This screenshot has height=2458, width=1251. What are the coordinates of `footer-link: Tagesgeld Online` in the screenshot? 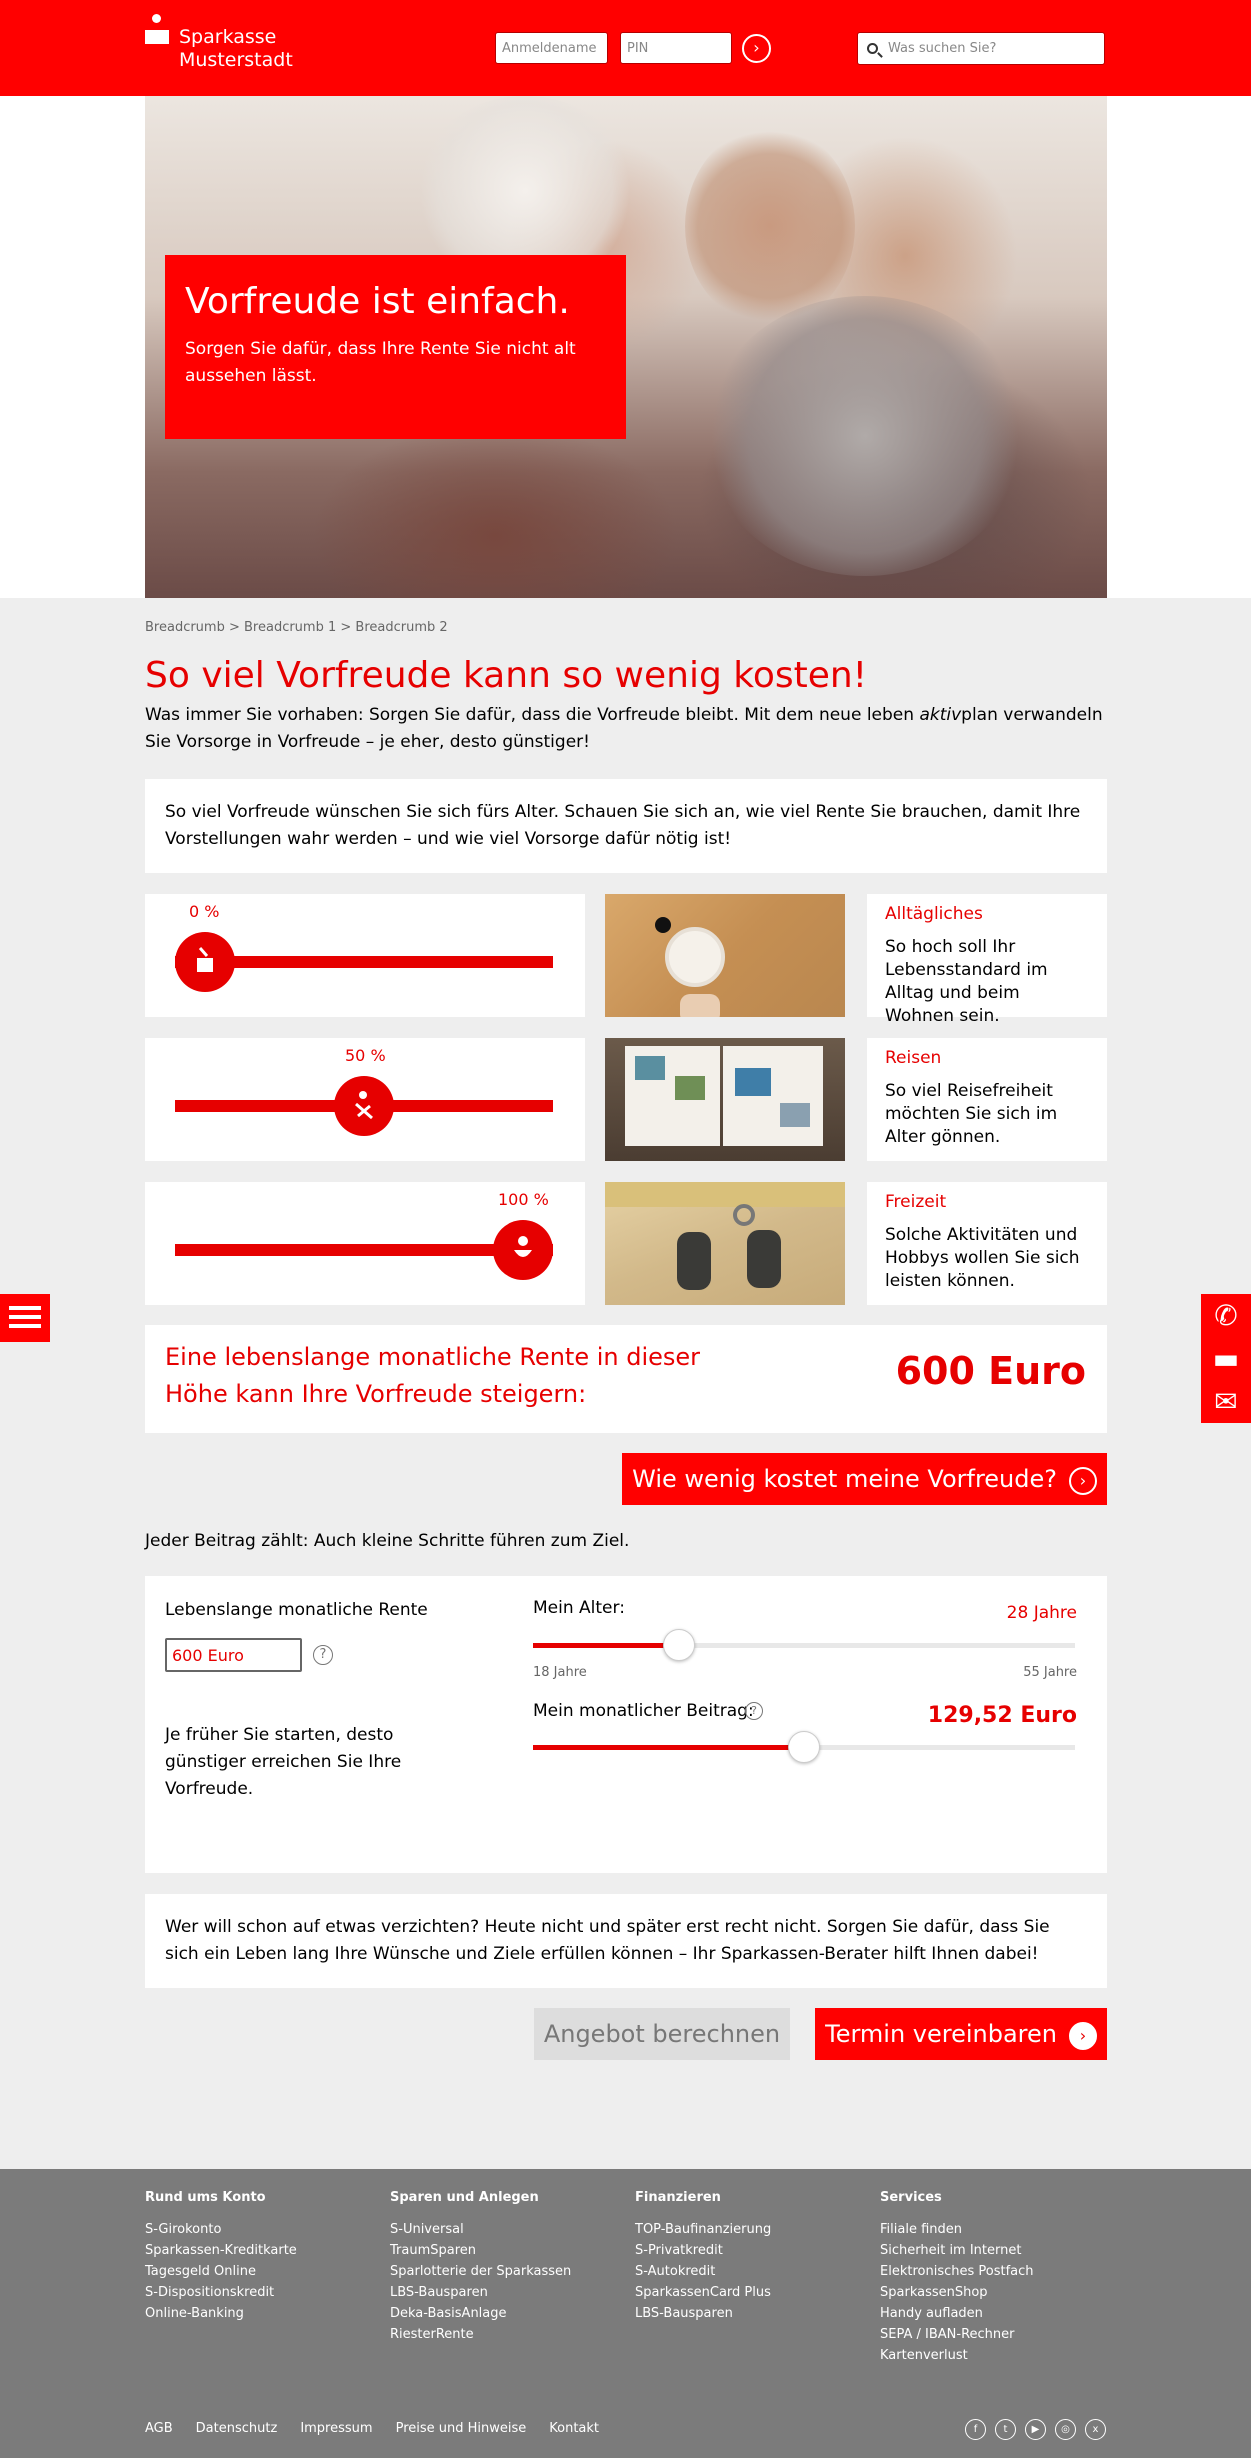 It's located at (267, 2271).